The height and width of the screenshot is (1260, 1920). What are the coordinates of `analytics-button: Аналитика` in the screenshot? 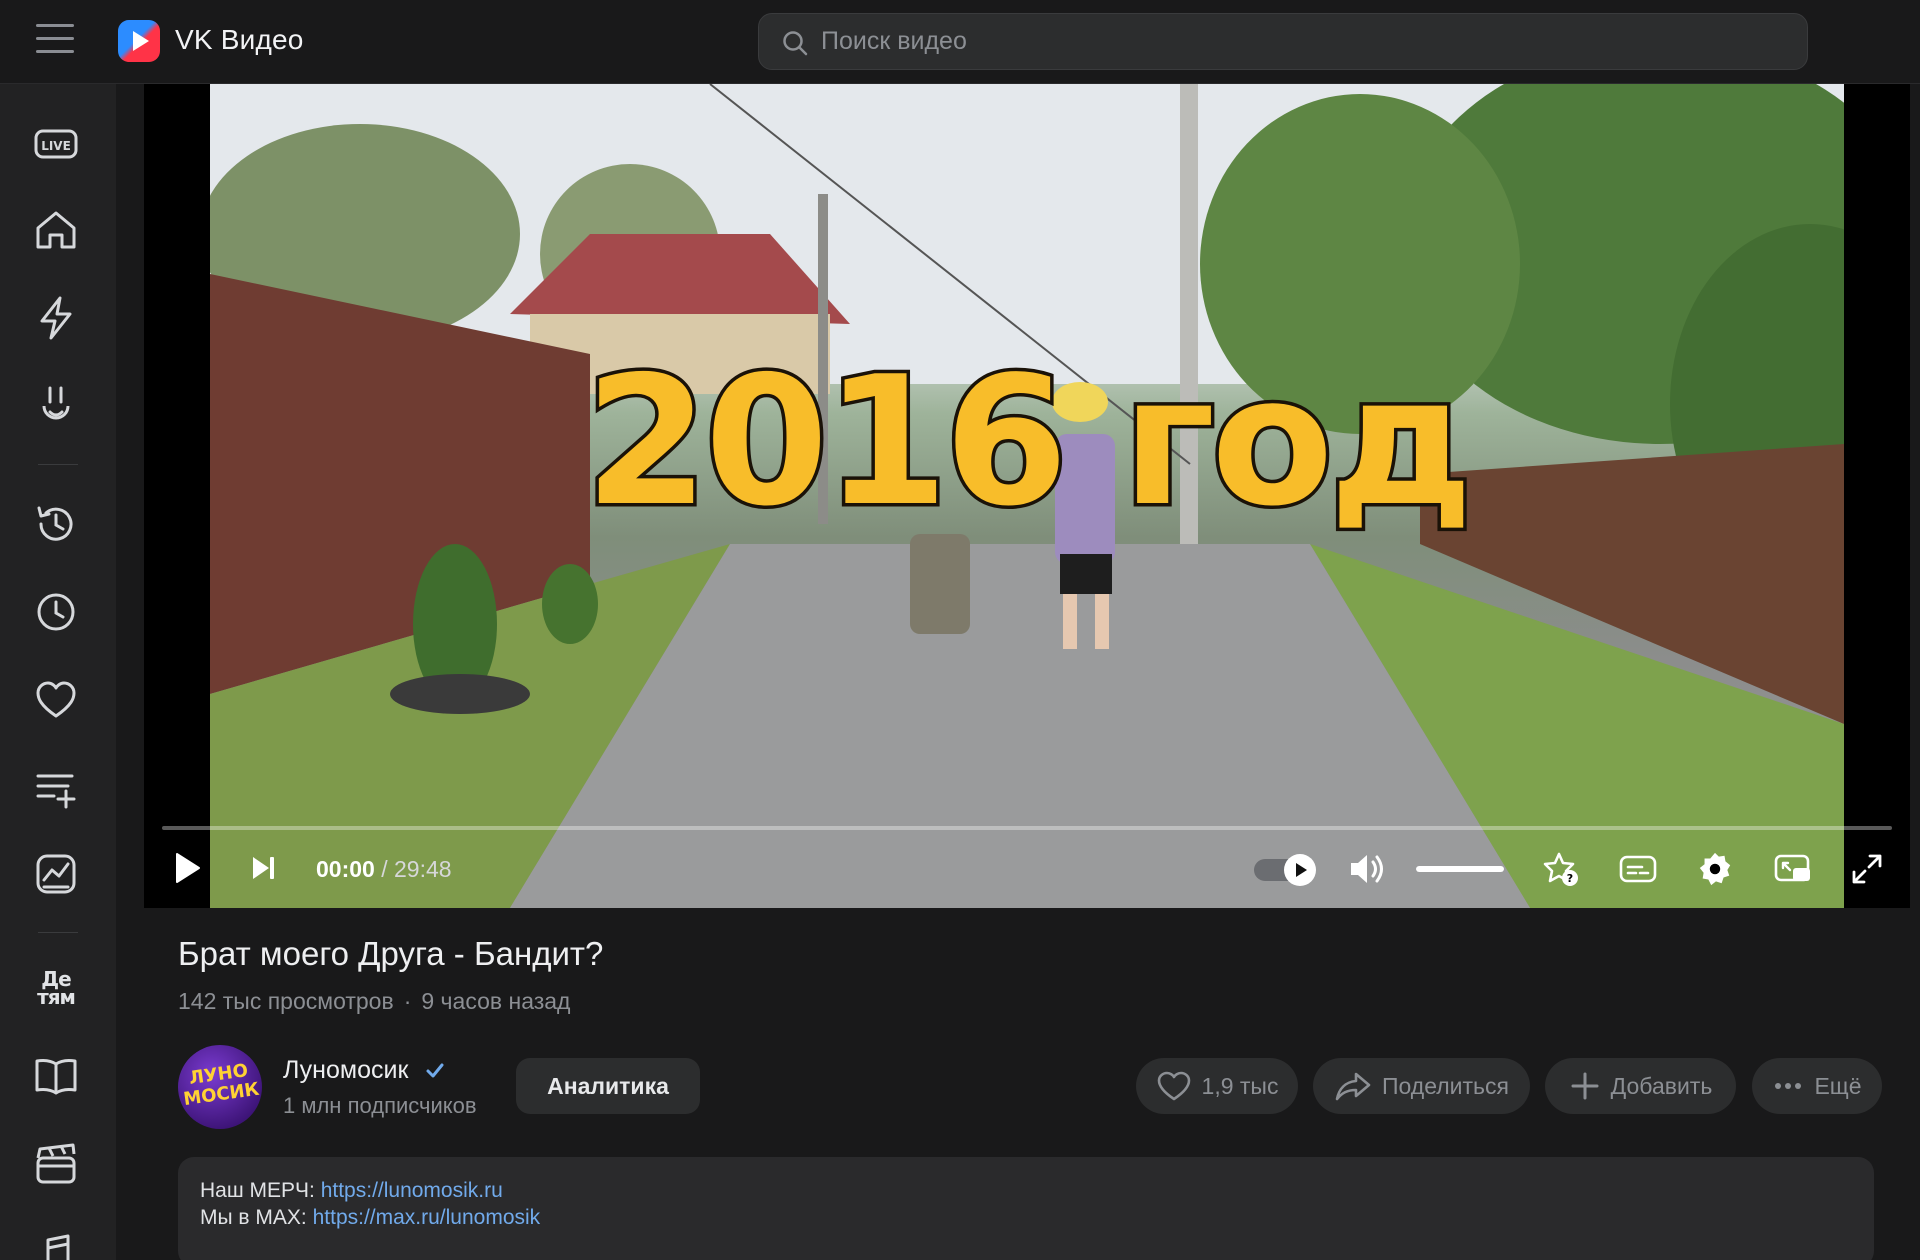 It's located at (608, 1086).